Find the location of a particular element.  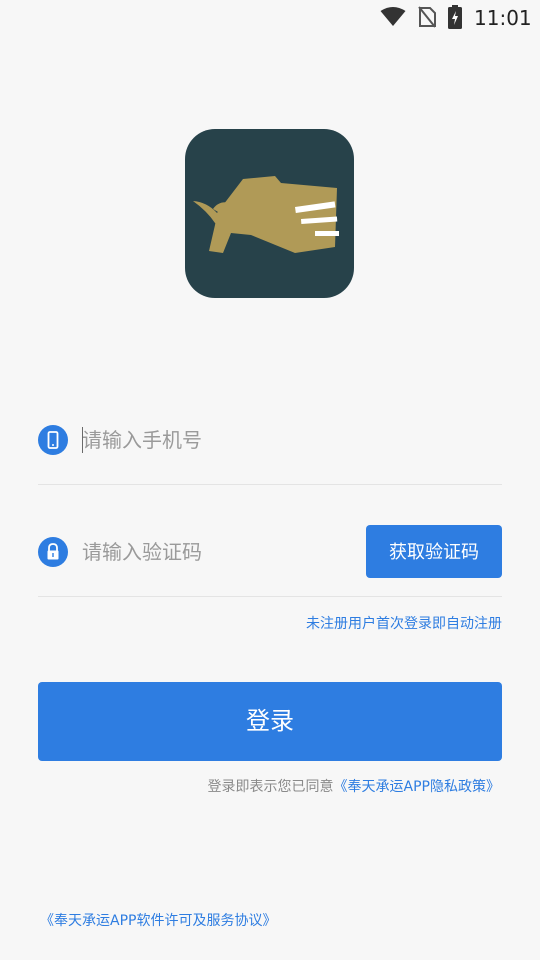

get-code-button: 获取验证码 is located at coordinates (434, 551).